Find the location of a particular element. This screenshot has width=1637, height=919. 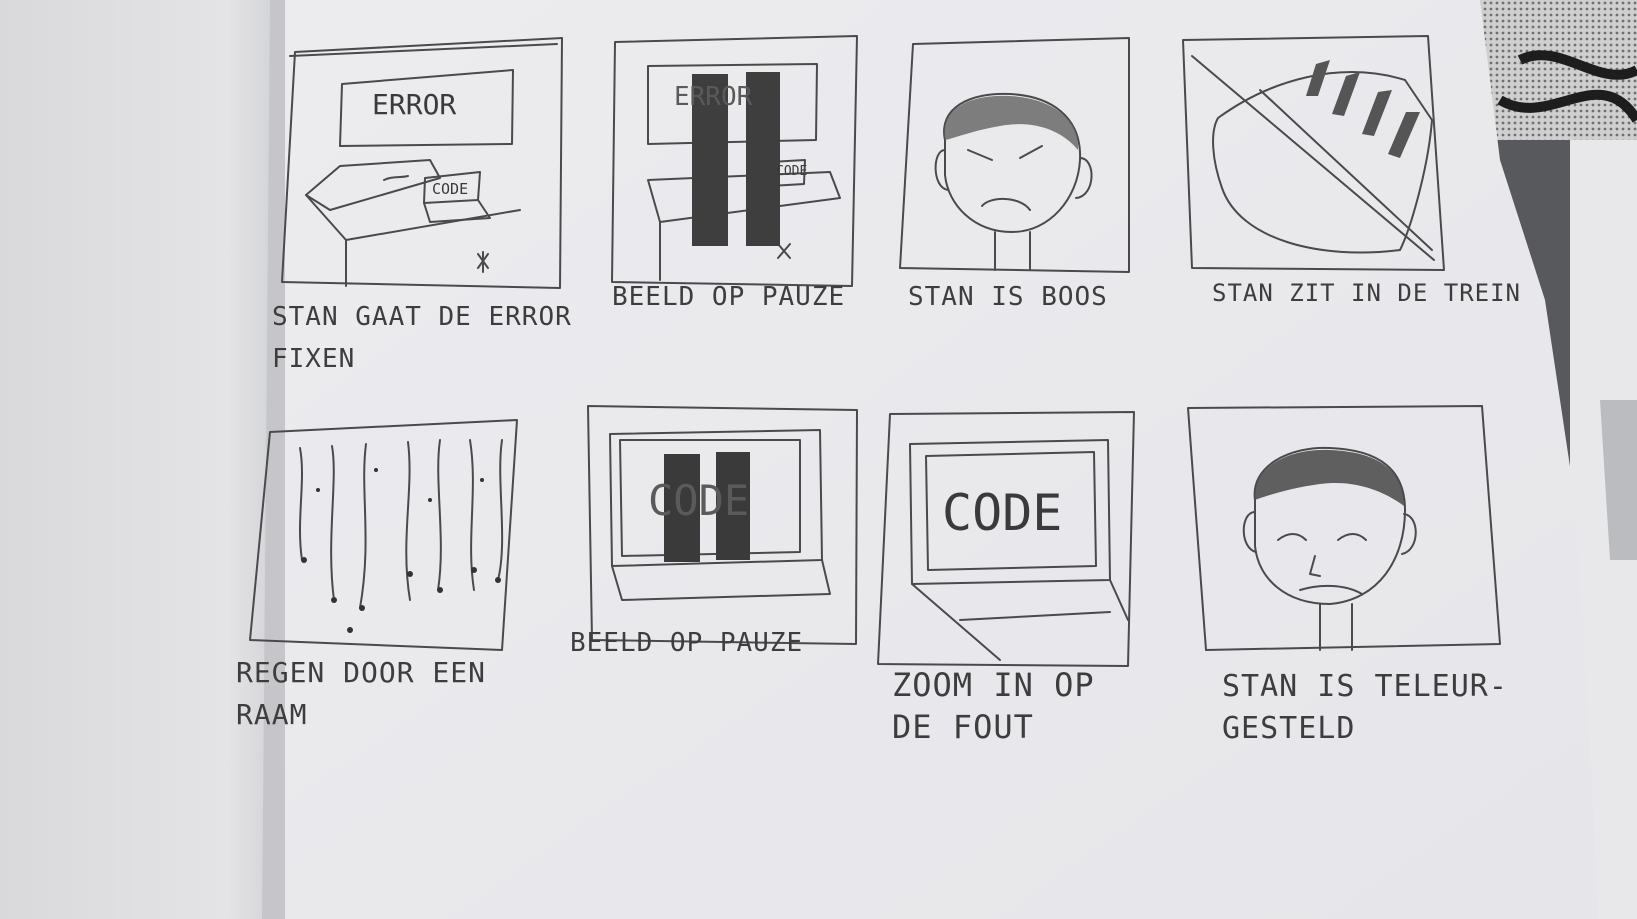

caption-panel-6: BEELD OP PAUZE is located at coordinates (687, 643).